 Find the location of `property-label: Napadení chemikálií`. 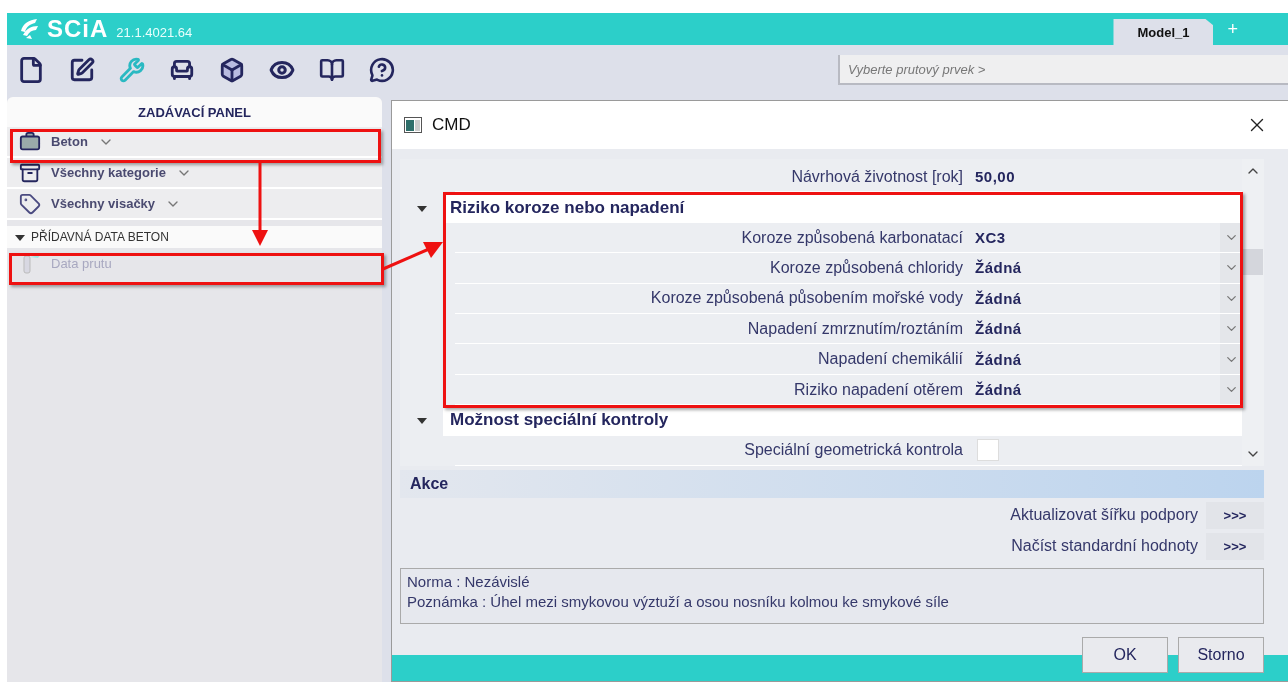

property-label: Napadení chemikálií is located at coordinates (713, 359).